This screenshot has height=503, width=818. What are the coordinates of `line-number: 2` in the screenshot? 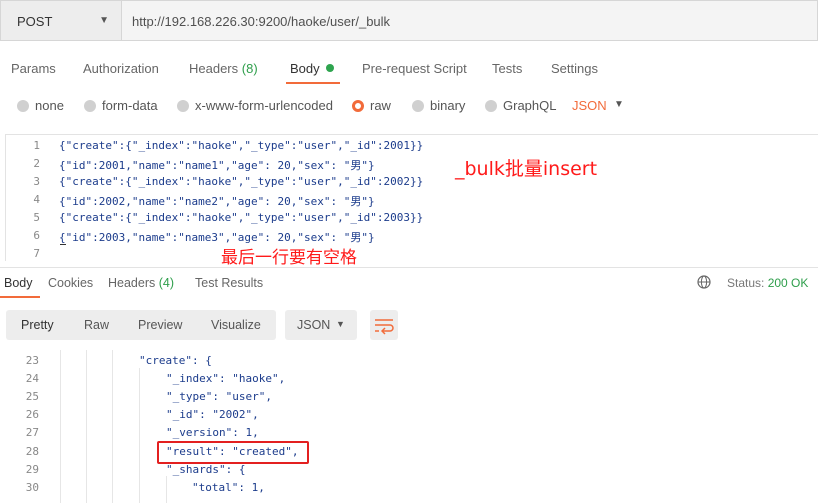 It's located at (36, 163).